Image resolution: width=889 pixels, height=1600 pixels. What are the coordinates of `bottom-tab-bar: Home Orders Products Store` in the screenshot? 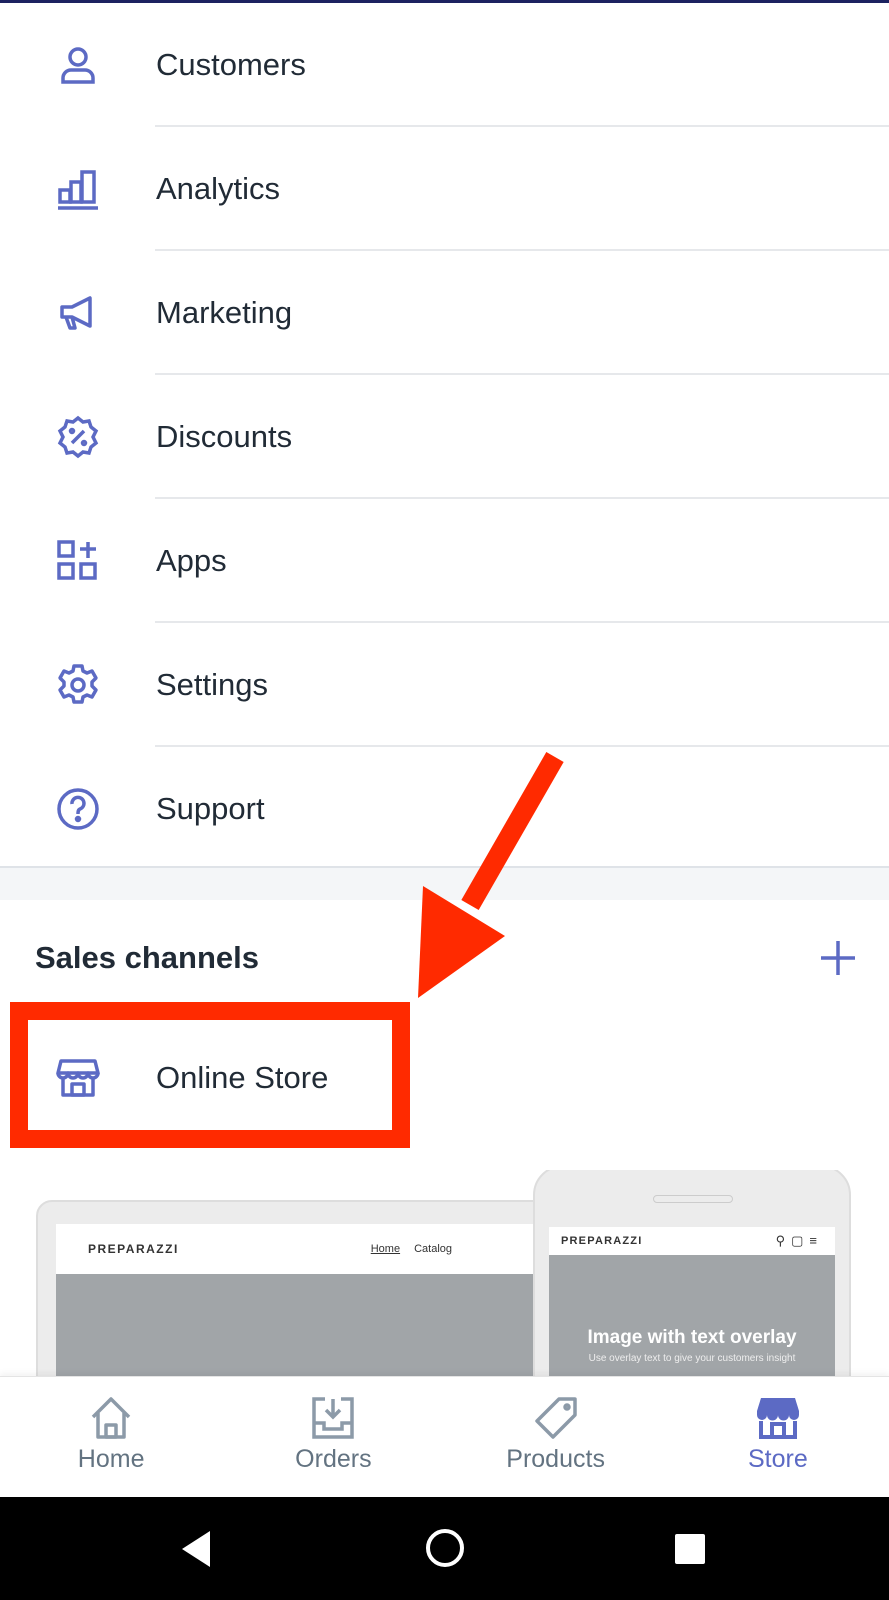 It's located at (444, 1436).